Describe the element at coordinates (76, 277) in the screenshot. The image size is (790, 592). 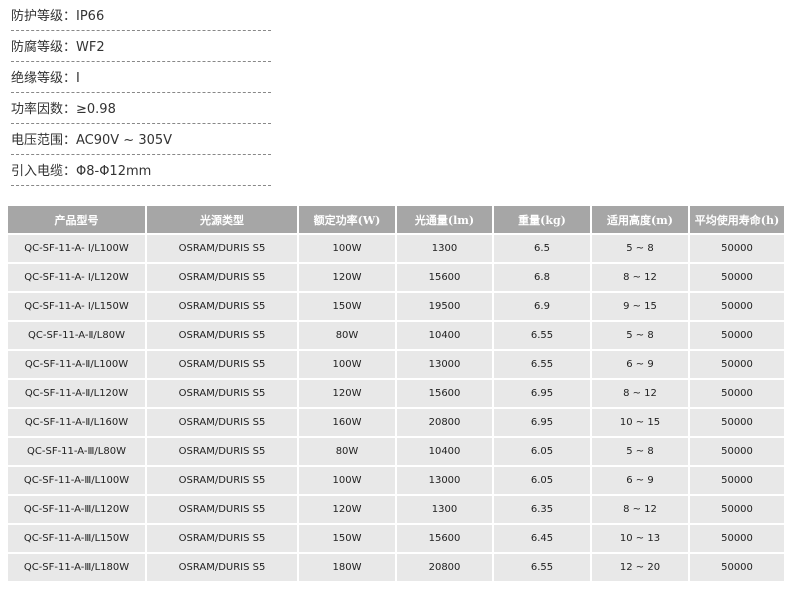
I see `cell-model: QC-SF-11-A- Ⅰ/L120W` at that location.